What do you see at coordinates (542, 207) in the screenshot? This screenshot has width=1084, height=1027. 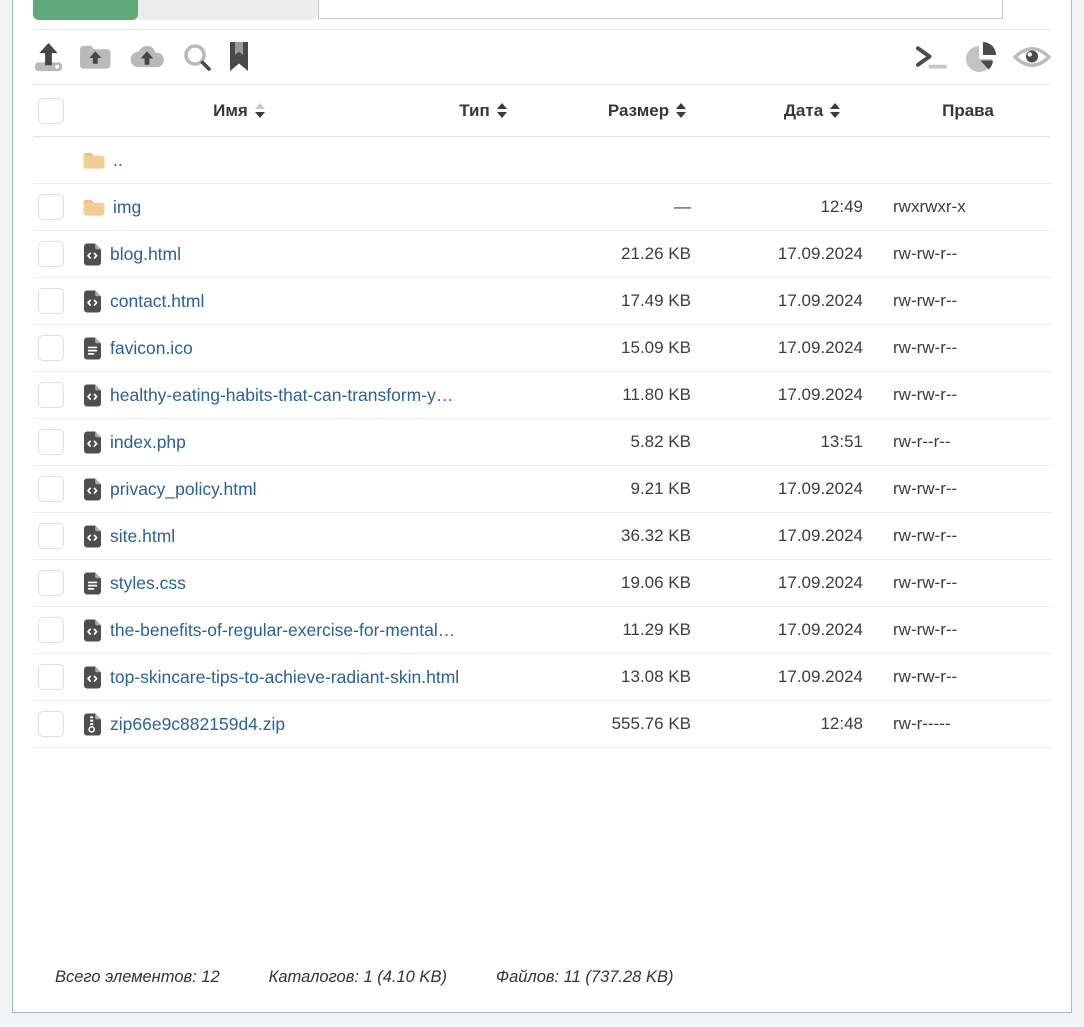 I see `file-row: img — 12:49 rwxrwxr-x` at bounding box center [542, 207].